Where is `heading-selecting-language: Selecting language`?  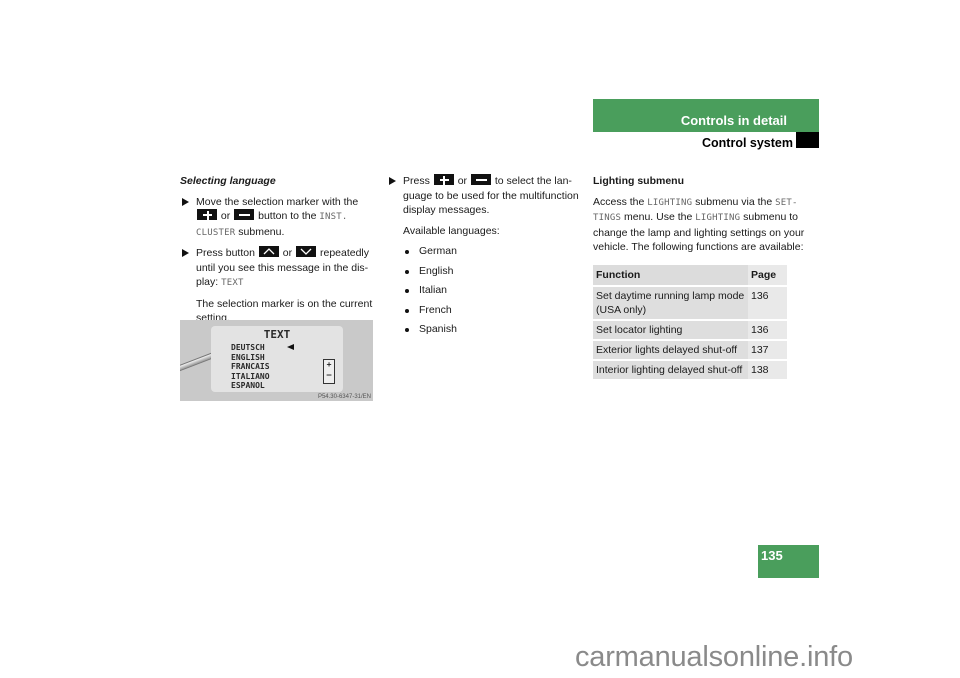
heading-selecting-language: Selecting language is located at coordinates (228, 181).